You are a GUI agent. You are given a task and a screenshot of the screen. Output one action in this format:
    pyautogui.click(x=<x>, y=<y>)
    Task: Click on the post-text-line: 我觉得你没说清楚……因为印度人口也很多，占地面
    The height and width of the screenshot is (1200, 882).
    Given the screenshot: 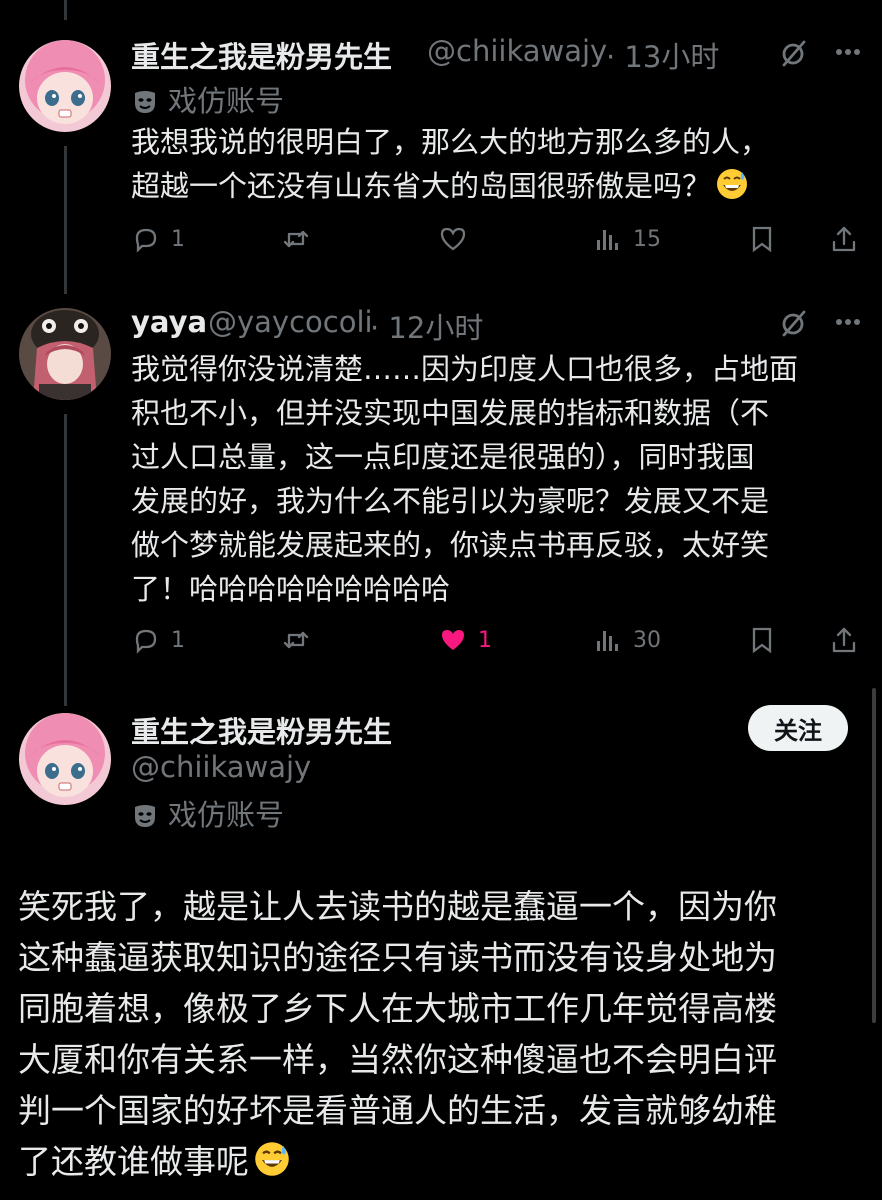 What is the action you would take?
    pyautogui.click(x=465, y=369)
    